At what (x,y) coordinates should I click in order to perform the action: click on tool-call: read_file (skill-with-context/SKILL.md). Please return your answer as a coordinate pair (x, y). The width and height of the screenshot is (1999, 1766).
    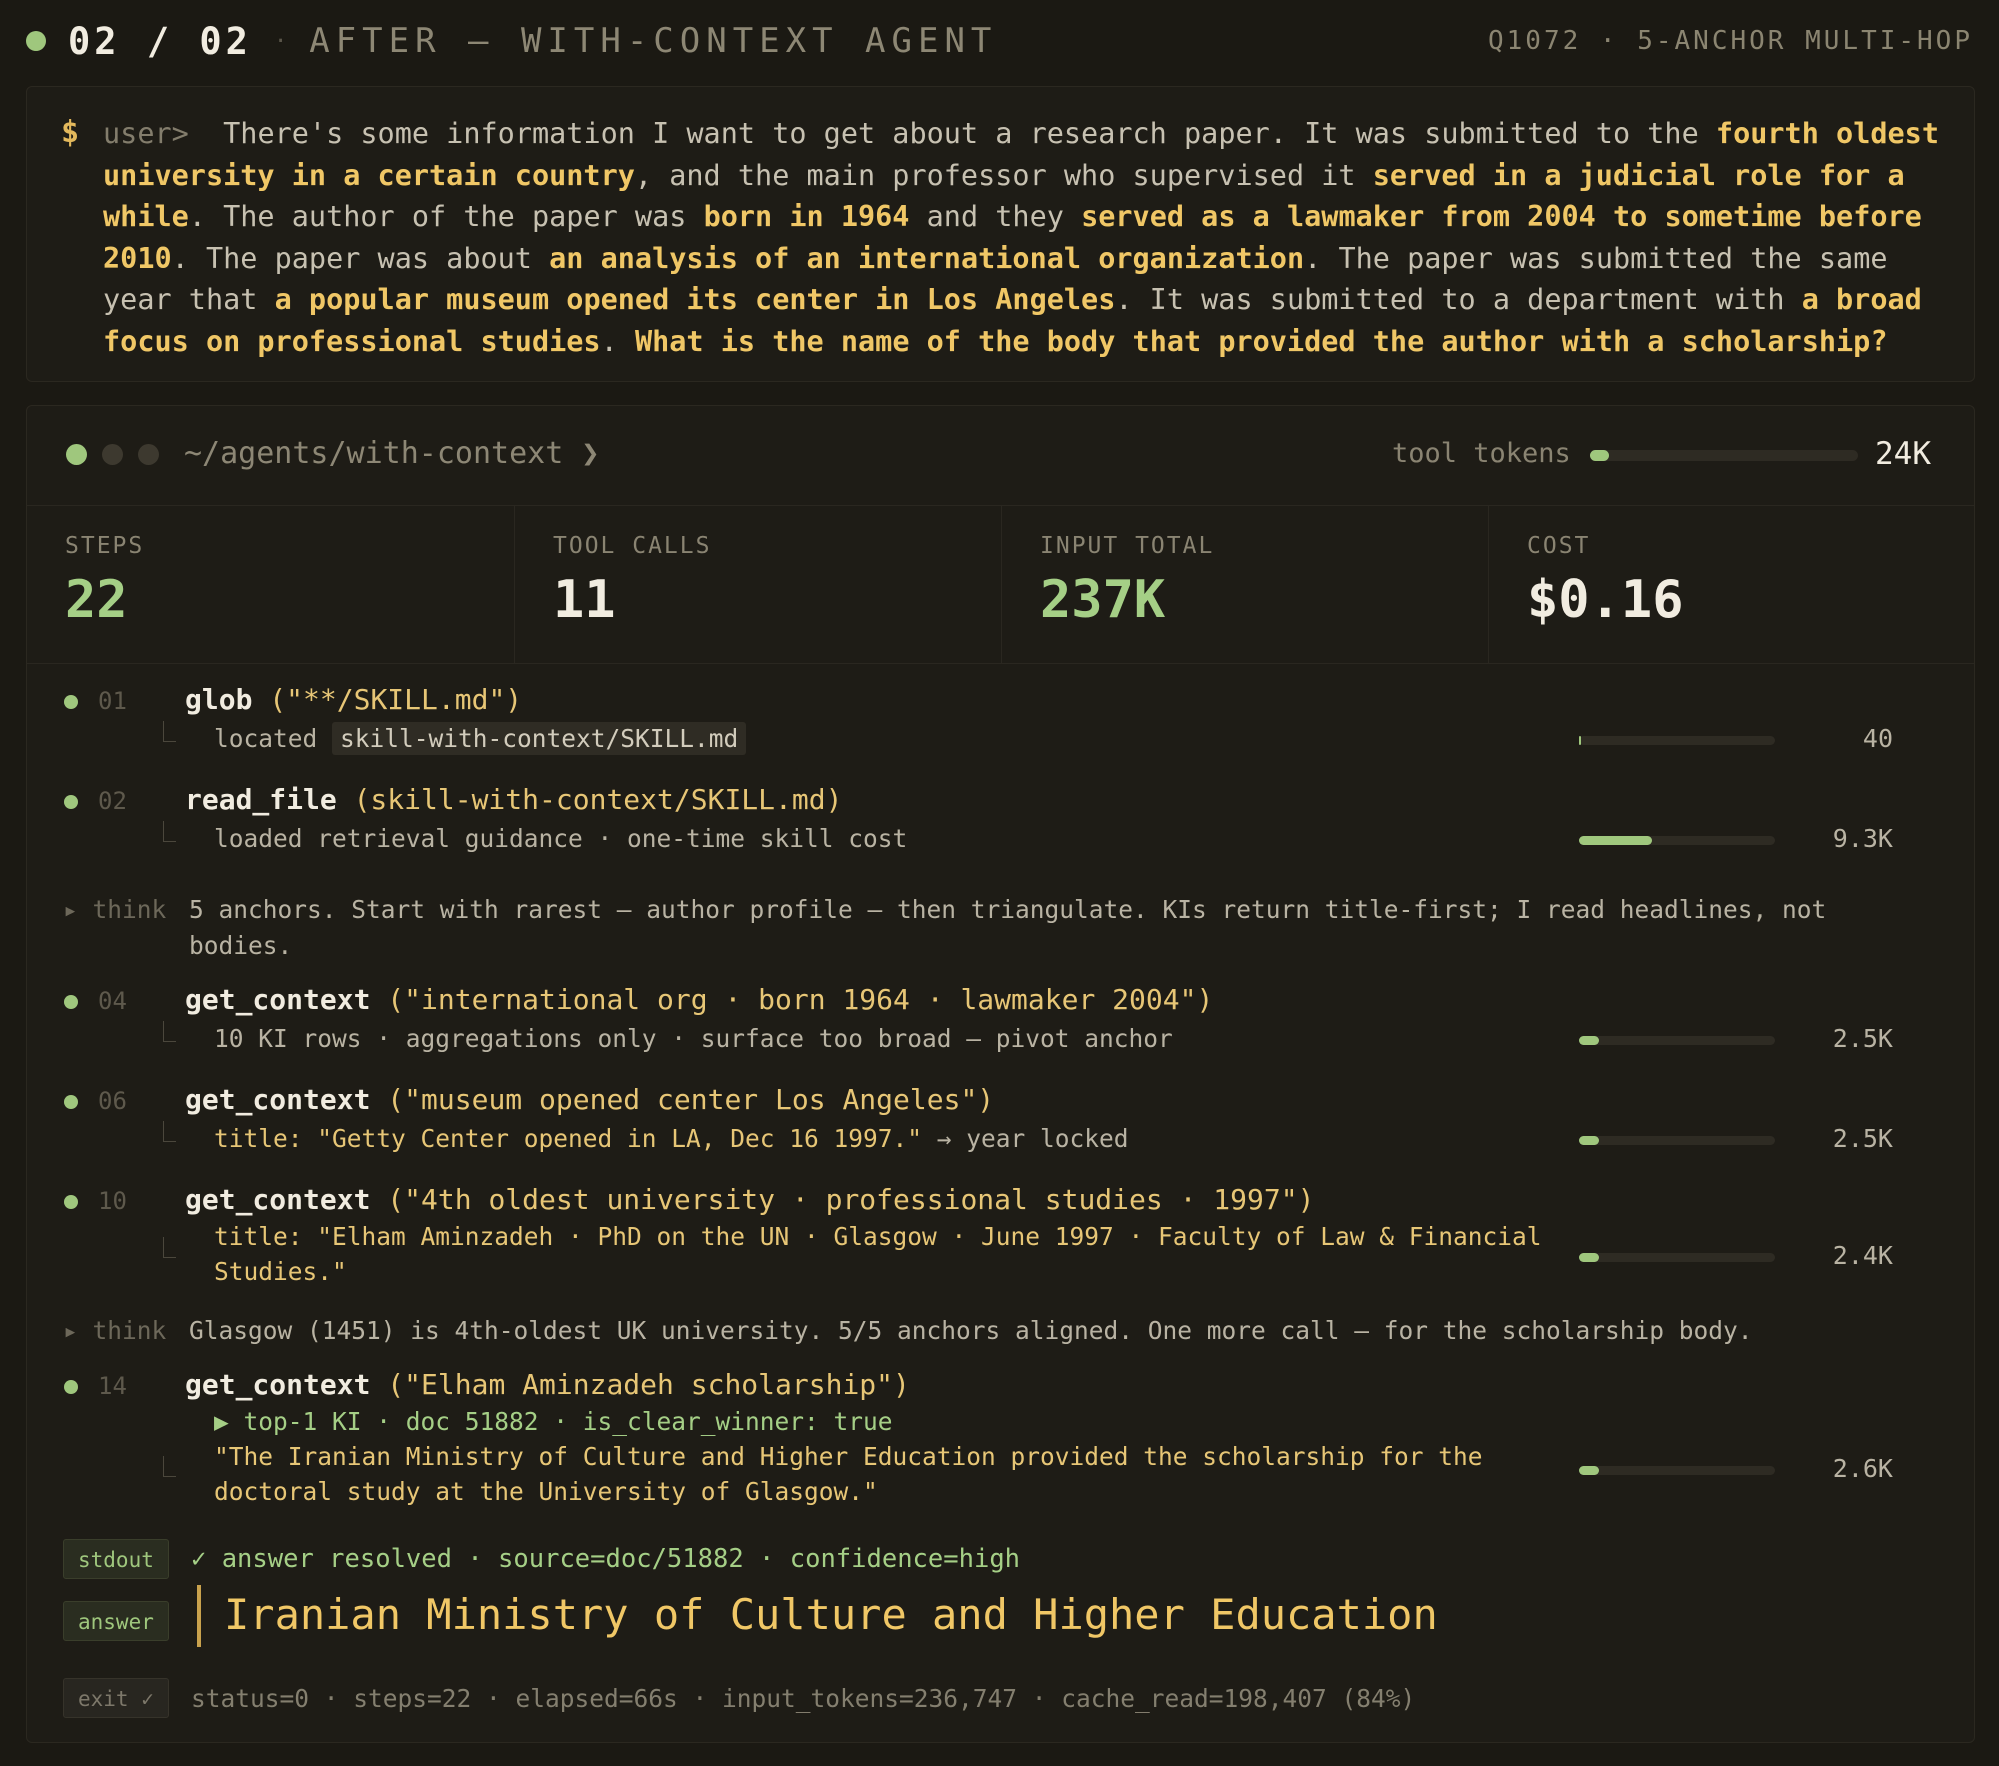
    Looking at the image, I should click on (513, 799).